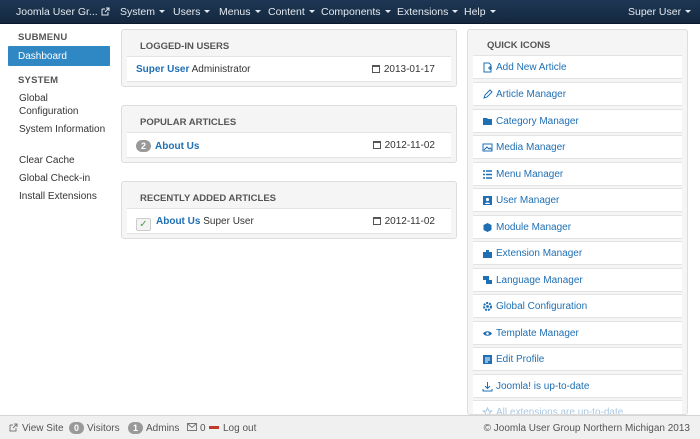 The height and width of the screenshot is (439, 700). Describe the element at coordinates (192, 12) in the screenshot. I see `menu-users: Users` at that location.